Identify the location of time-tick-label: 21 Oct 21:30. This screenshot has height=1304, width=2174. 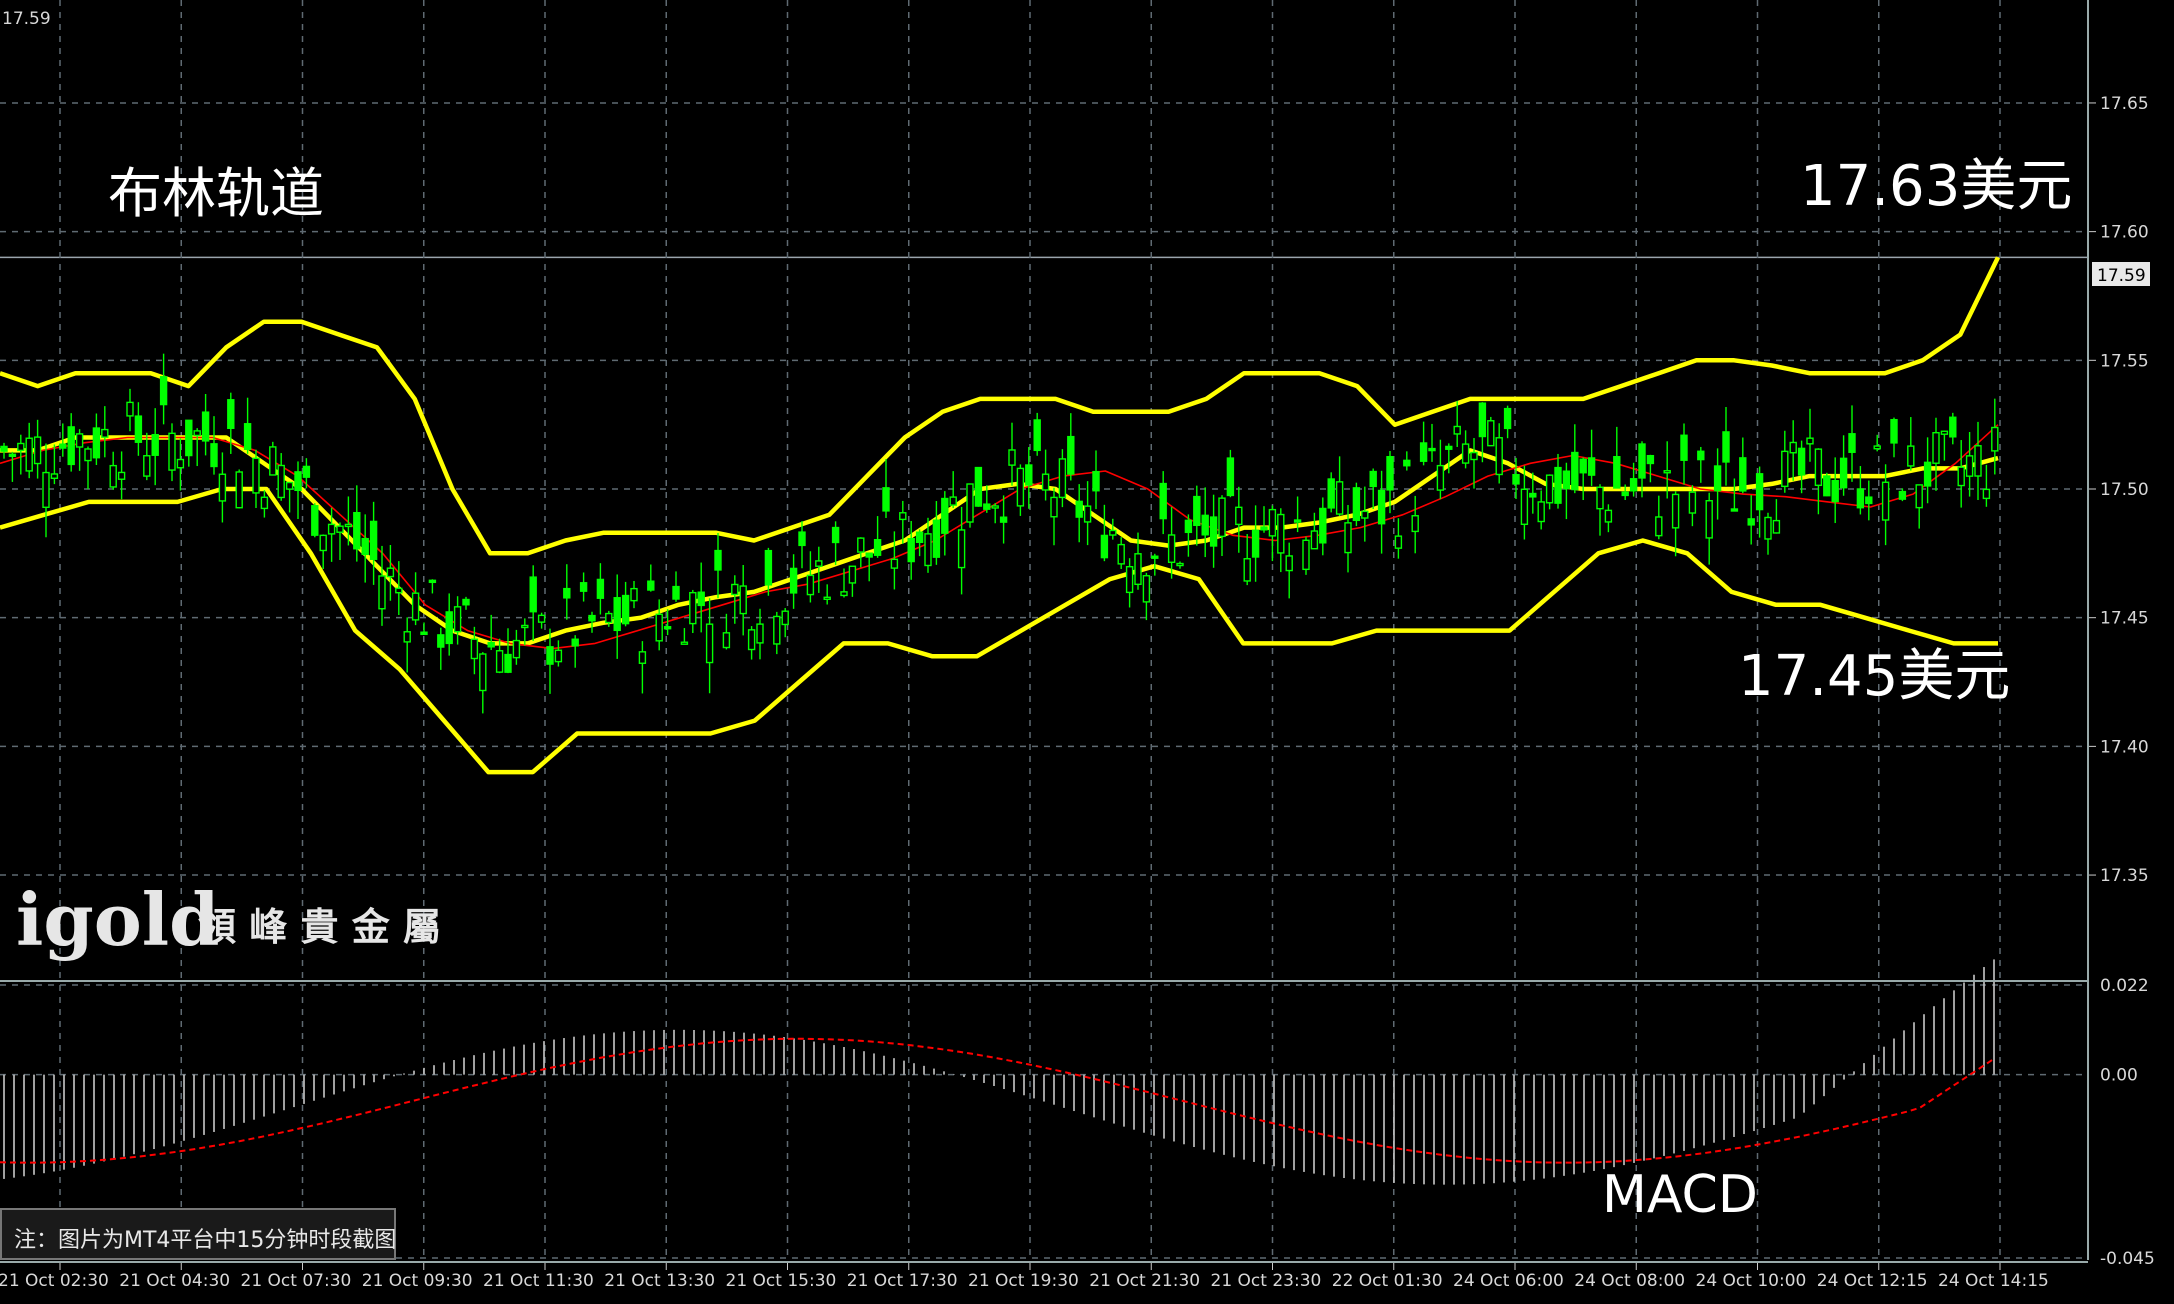
(1144, 1281).